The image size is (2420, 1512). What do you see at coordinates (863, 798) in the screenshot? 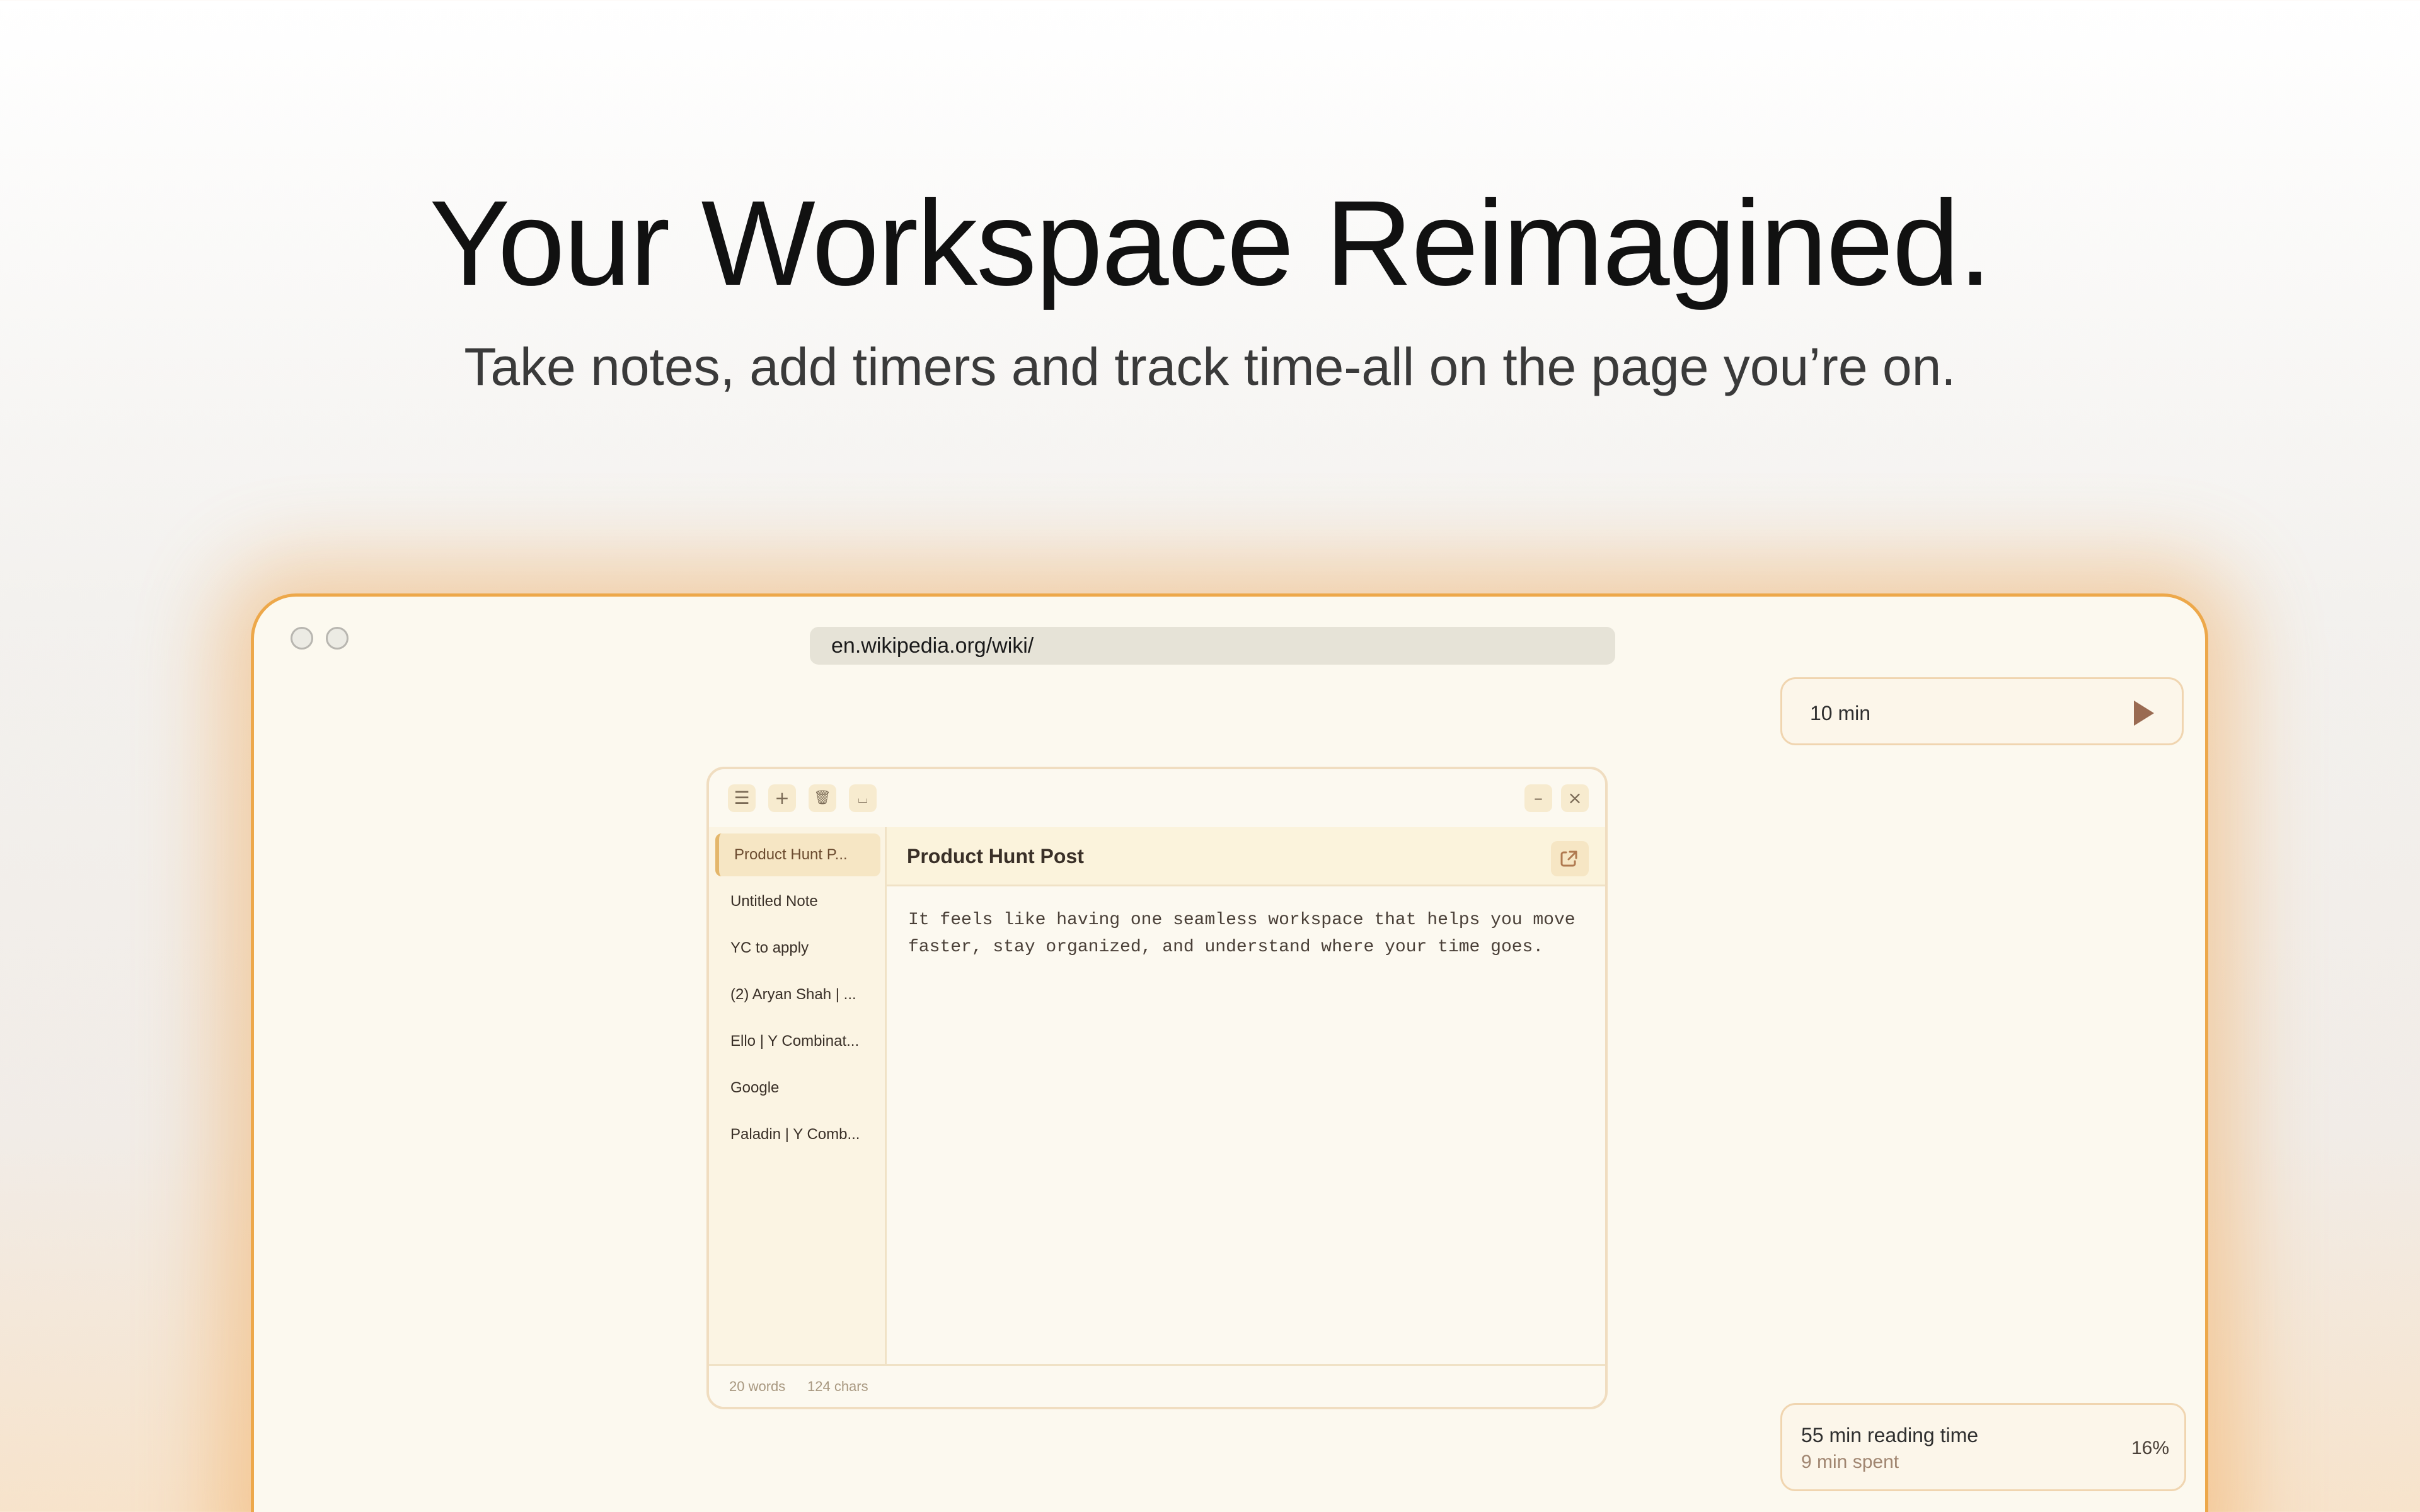
I see `blank-icon: ⌴` at bounding box center [863, 798].